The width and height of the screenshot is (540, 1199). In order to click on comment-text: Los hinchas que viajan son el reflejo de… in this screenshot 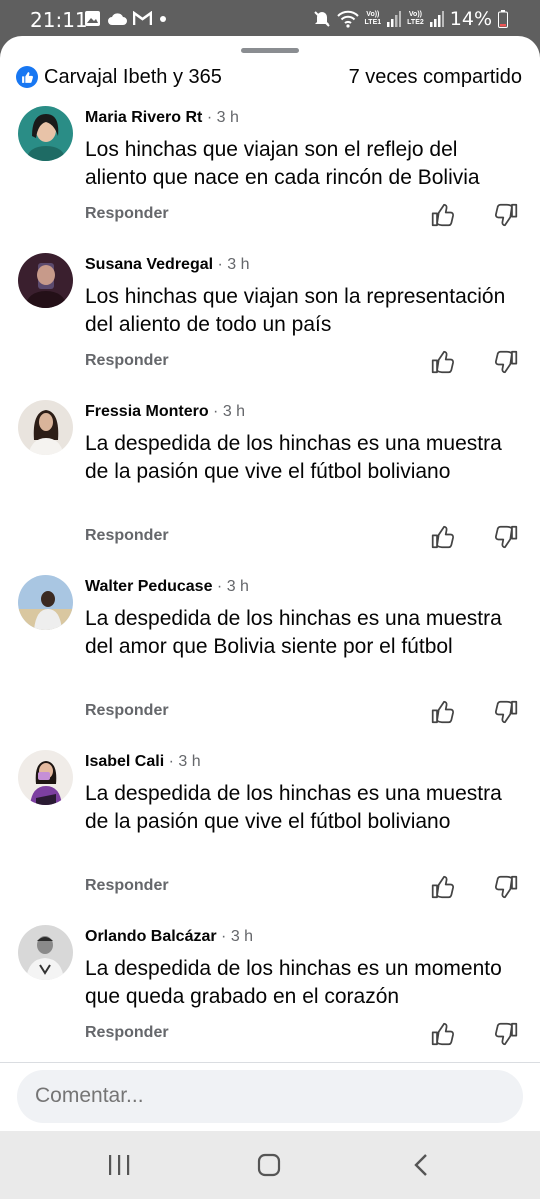, I will do `click(282, 163)`.